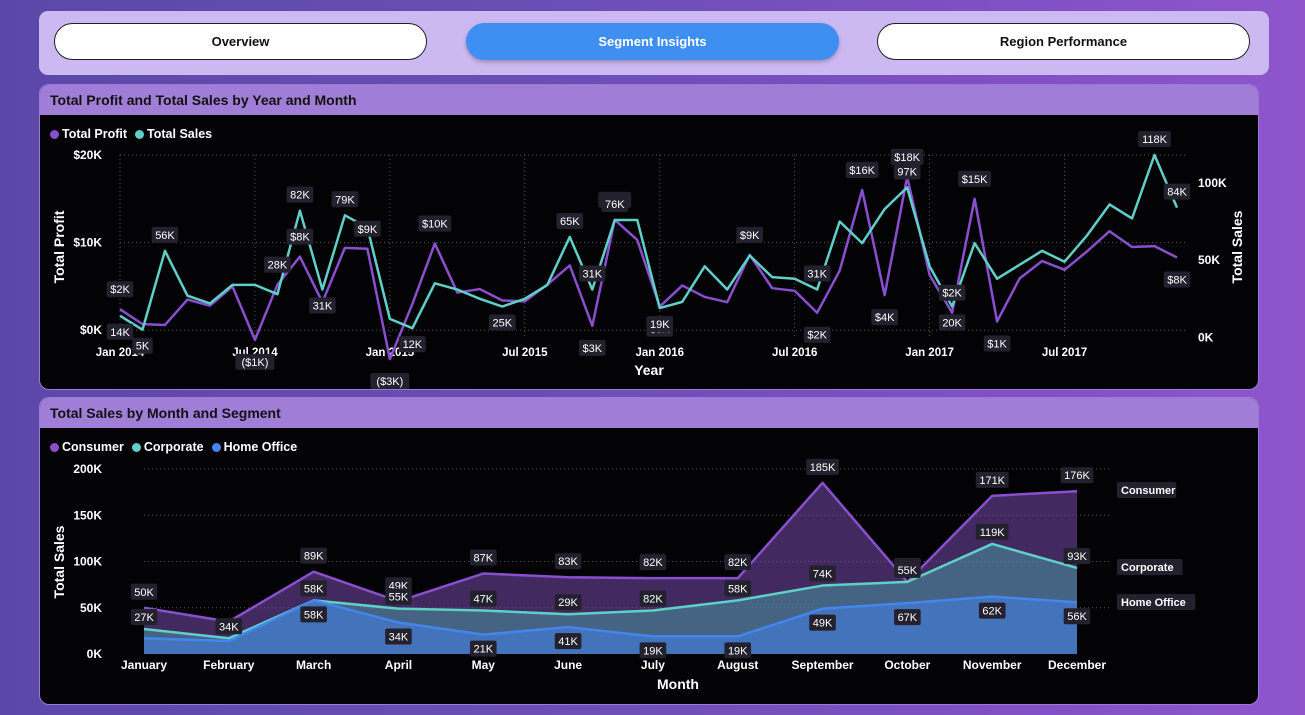  What do you see at coordinates (992, 612) in the screenshot?
I see `data-label-text: 62K` at bounding box center [992, 612].